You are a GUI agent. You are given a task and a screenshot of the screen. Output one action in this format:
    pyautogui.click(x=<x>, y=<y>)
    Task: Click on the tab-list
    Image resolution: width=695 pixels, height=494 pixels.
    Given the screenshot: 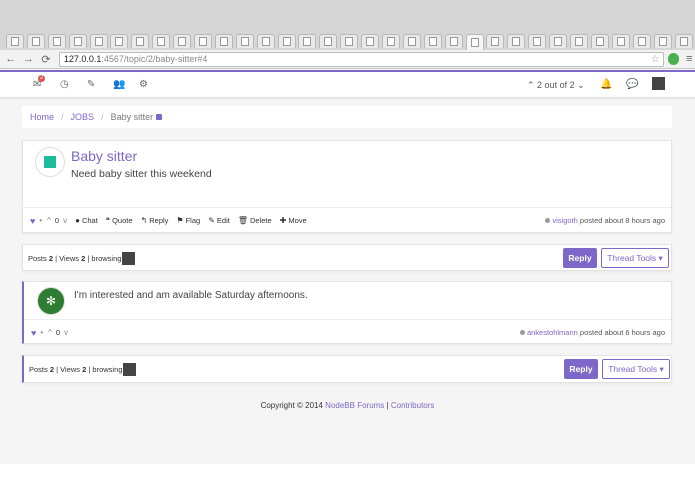 What is the action you would take?
    pyautogui.click(x=350, y=42)
    